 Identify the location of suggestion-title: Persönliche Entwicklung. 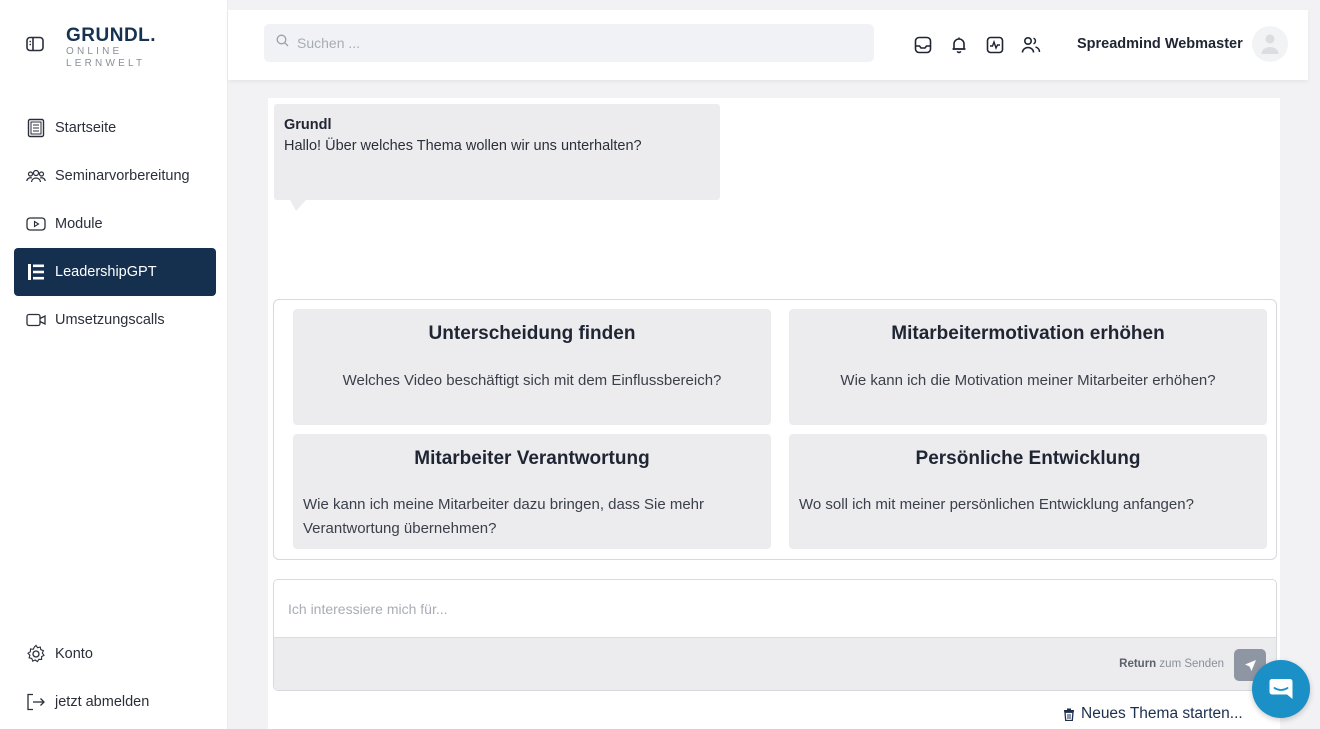
(1028, 458).